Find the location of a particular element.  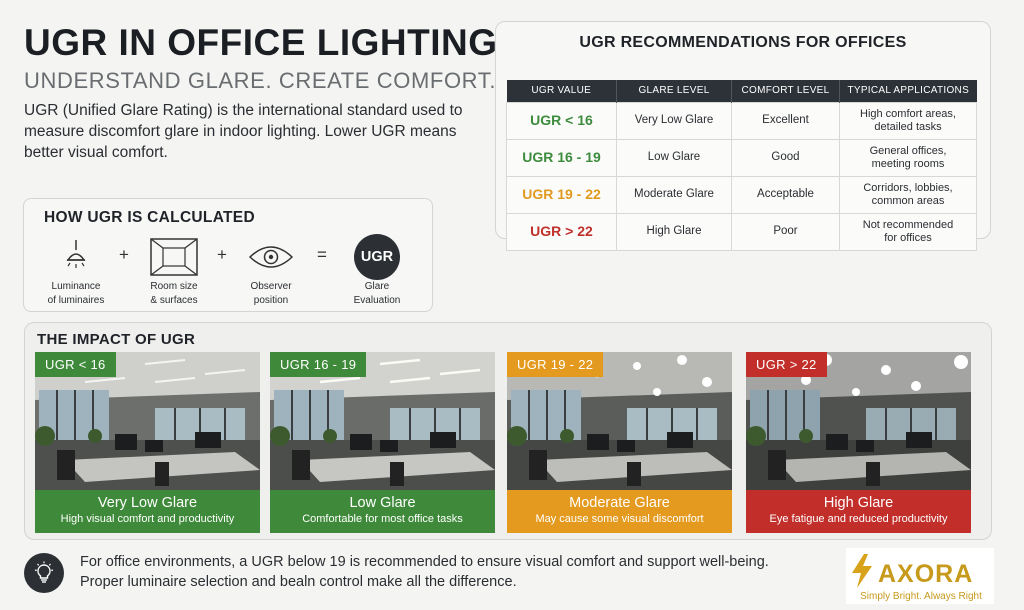

application-line2: common areas is located at coordinates (908, 200).